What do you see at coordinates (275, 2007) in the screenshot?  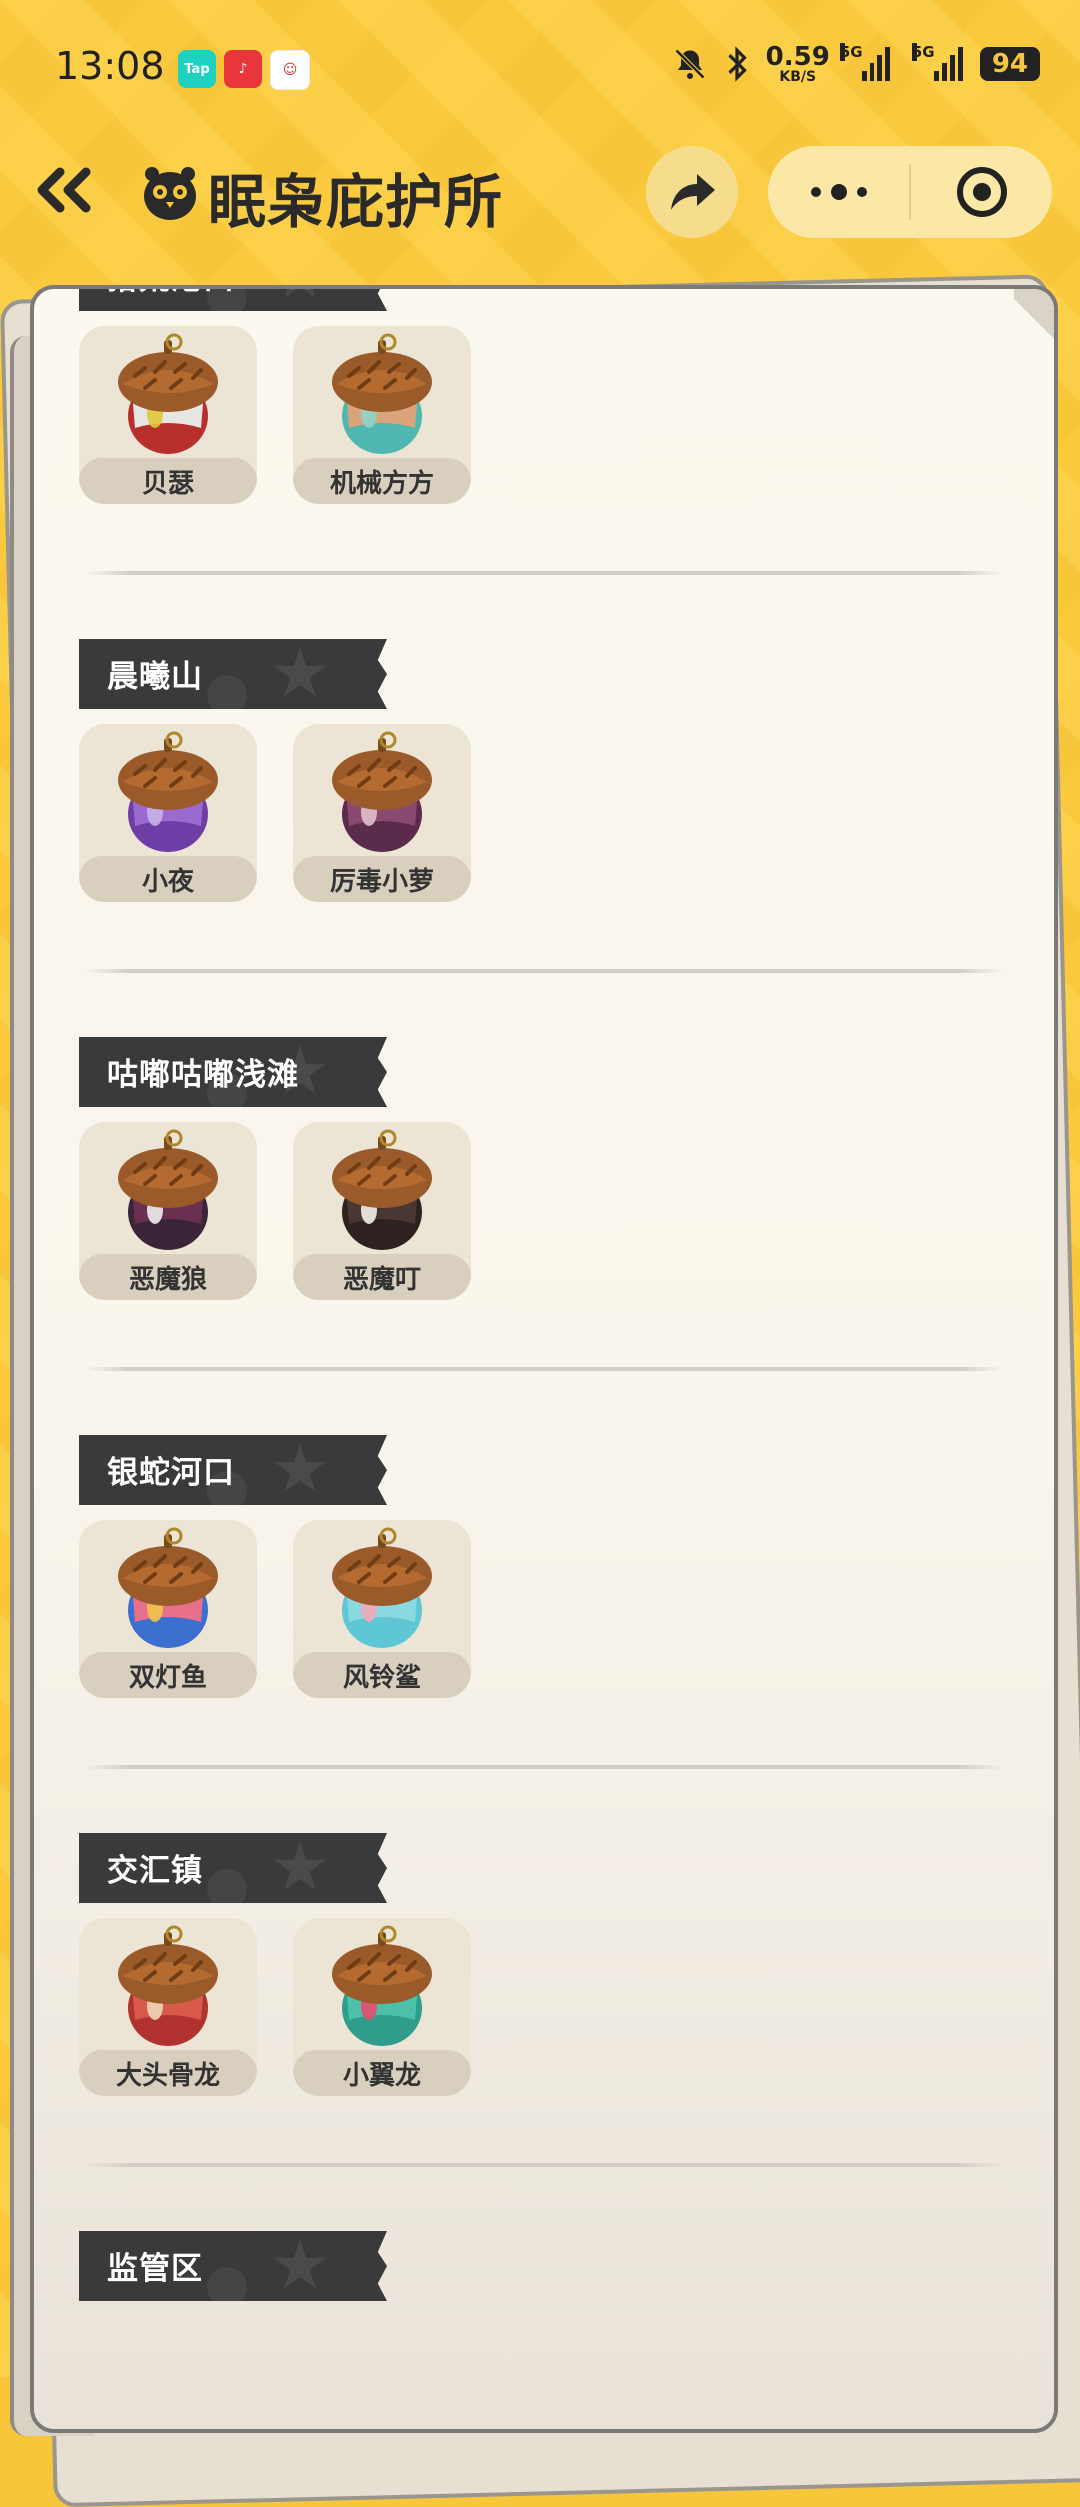 I see `creature-list: 大头骨龙 小翼龙` at bounding box center [275, 2007].